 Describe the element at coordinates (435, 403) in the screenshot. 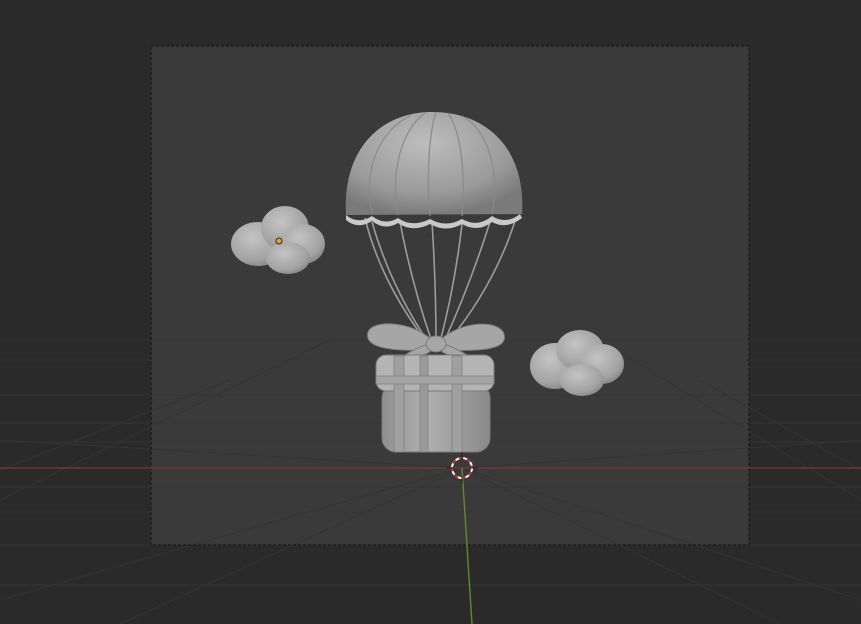

I see `gift-box` at that location.